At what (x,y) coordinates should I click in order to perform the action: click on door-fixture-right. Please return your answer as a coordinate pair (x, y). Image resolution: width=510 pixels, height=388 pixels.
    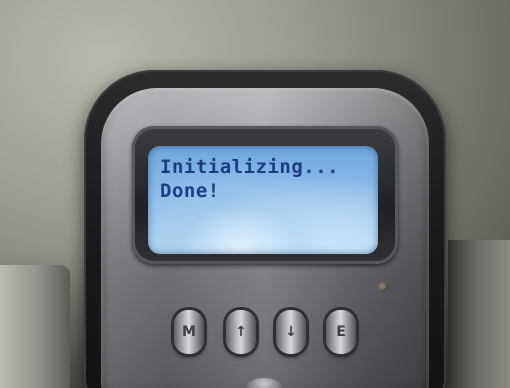
    Looking at the image, I should click on (479, 314).